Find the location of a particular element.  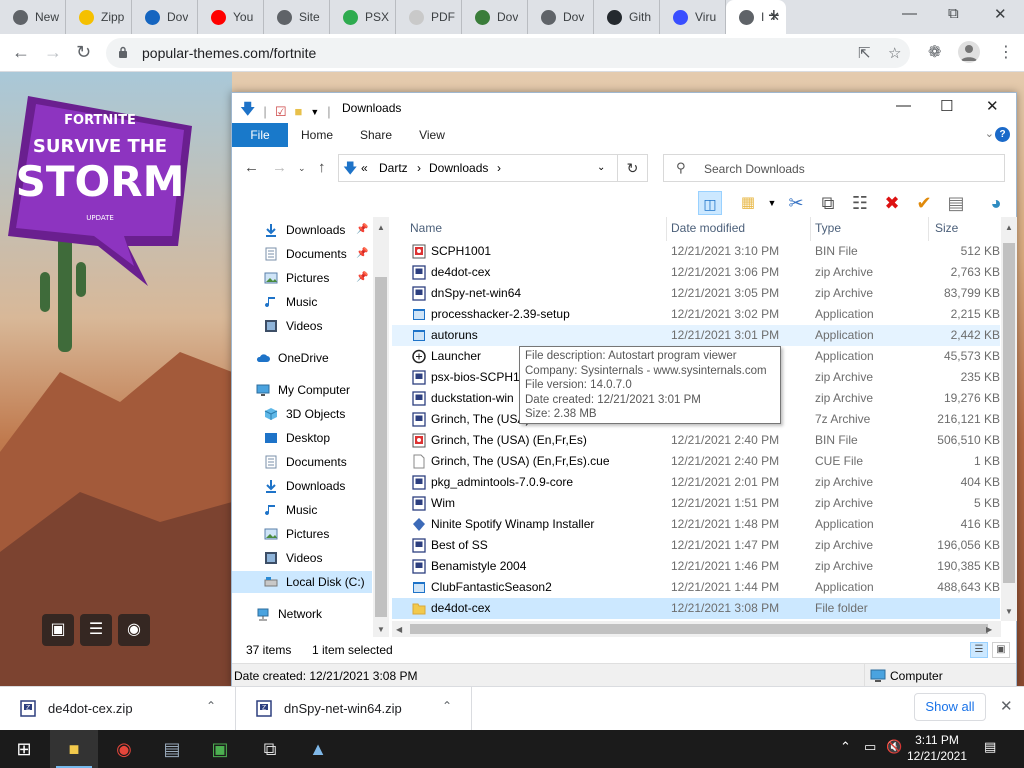

nav-item-network: Network is located at coordinates (302, 614).